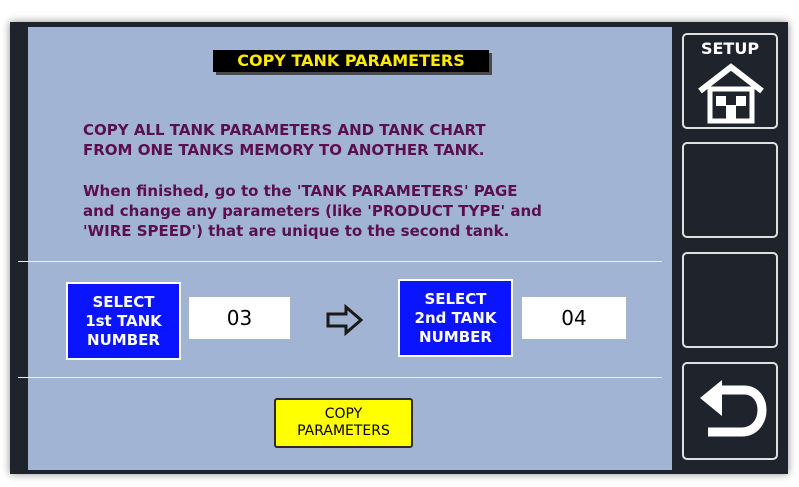 The image size is (799, 487). Describe the element at coordinates (351, 61) in the screenshot. I see `page-title: COPY TANK PARAMETERS` at that location.